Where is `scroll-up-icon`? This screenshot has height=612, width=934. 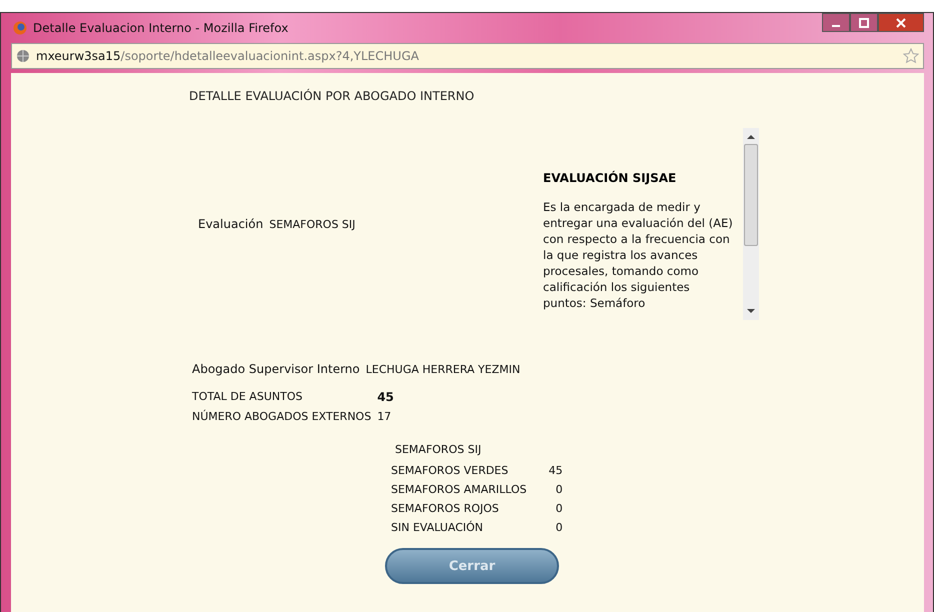
scroll-up-icon is located at coordinates (751, 137).